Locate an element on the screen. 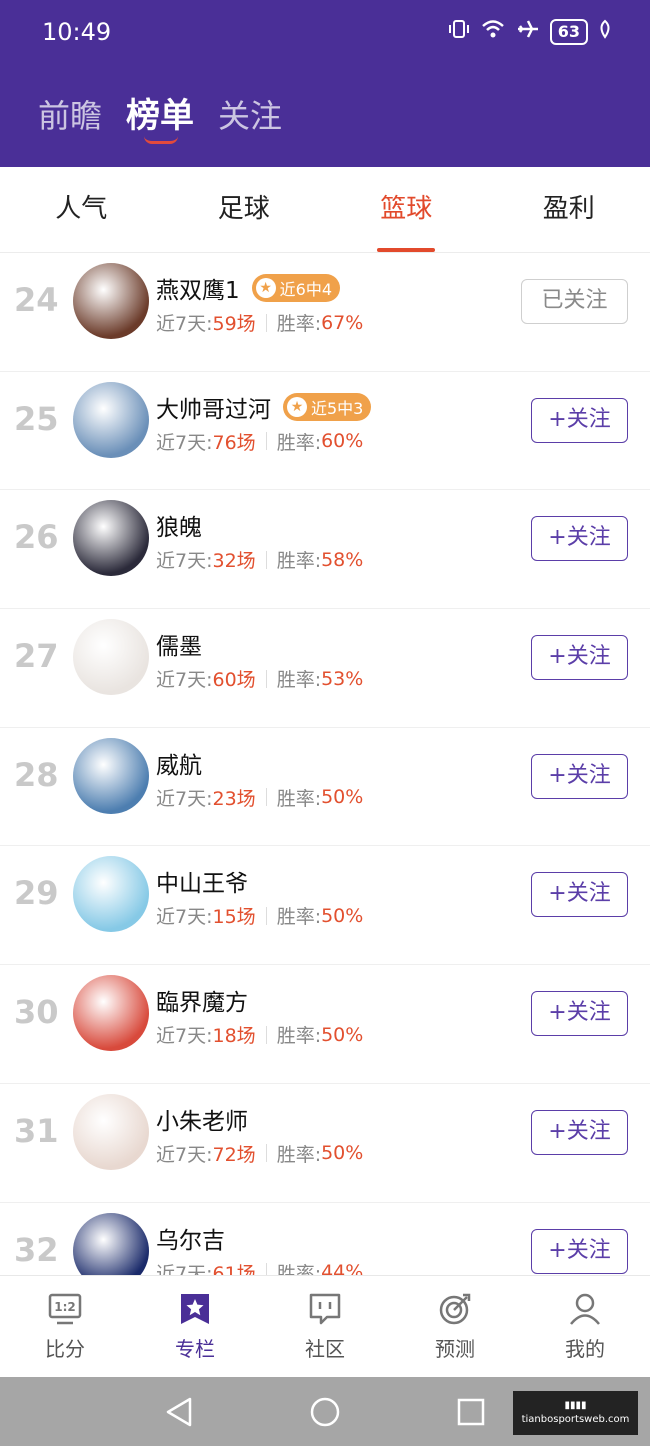 This screenshot has width=650, height=1446. streak-badge: ★ 近5中3 is located at coordinates (327, 406).